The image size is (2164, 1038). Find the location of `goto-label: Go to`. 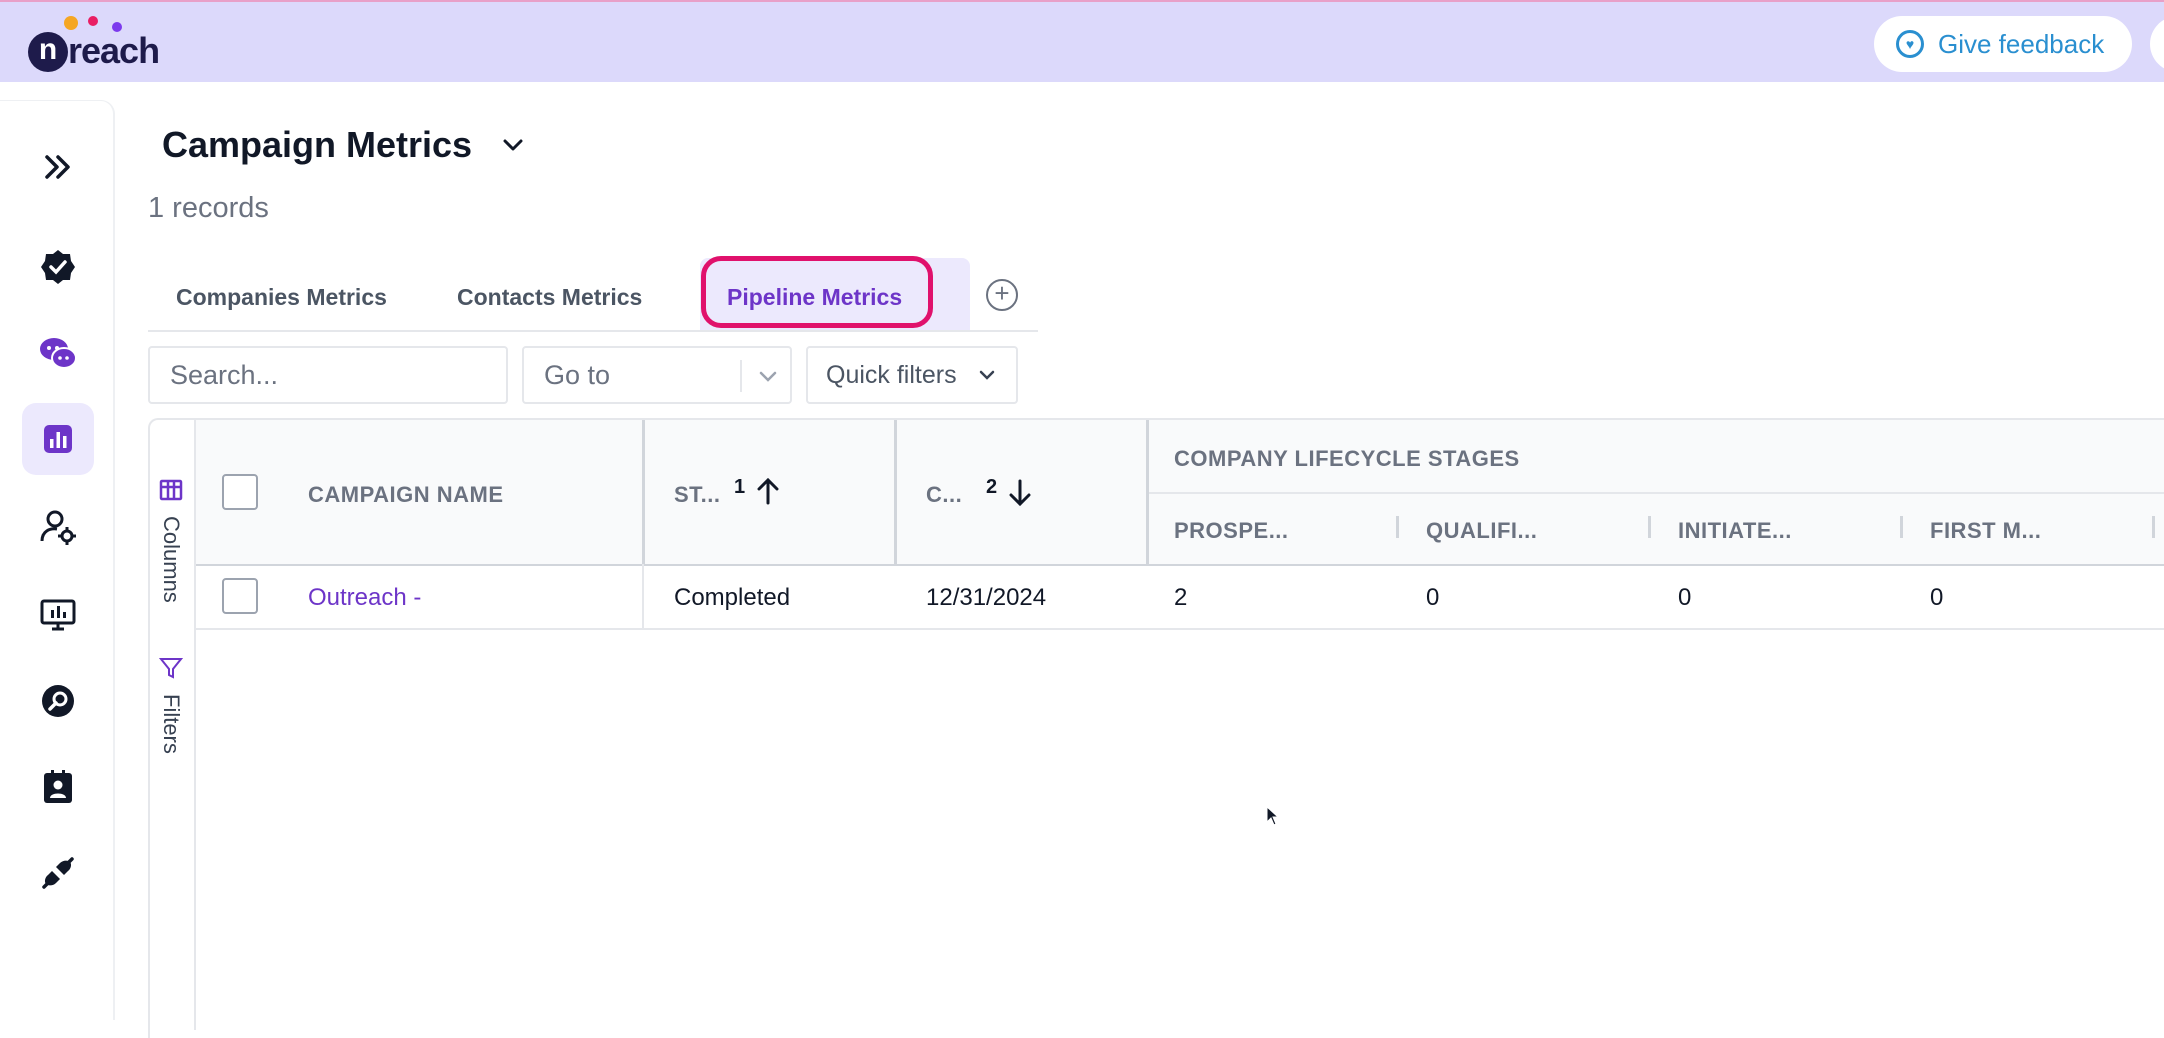

goto-label: Go to is located at coordinates (577, 374).